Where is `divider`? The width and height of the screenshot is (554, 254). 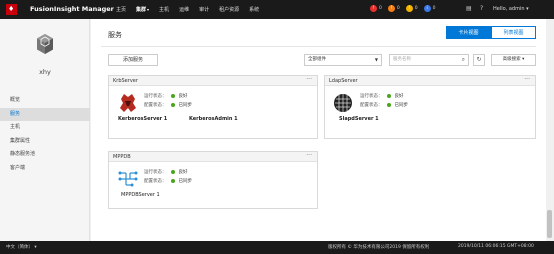 divider is located at coordinates (318, 46).